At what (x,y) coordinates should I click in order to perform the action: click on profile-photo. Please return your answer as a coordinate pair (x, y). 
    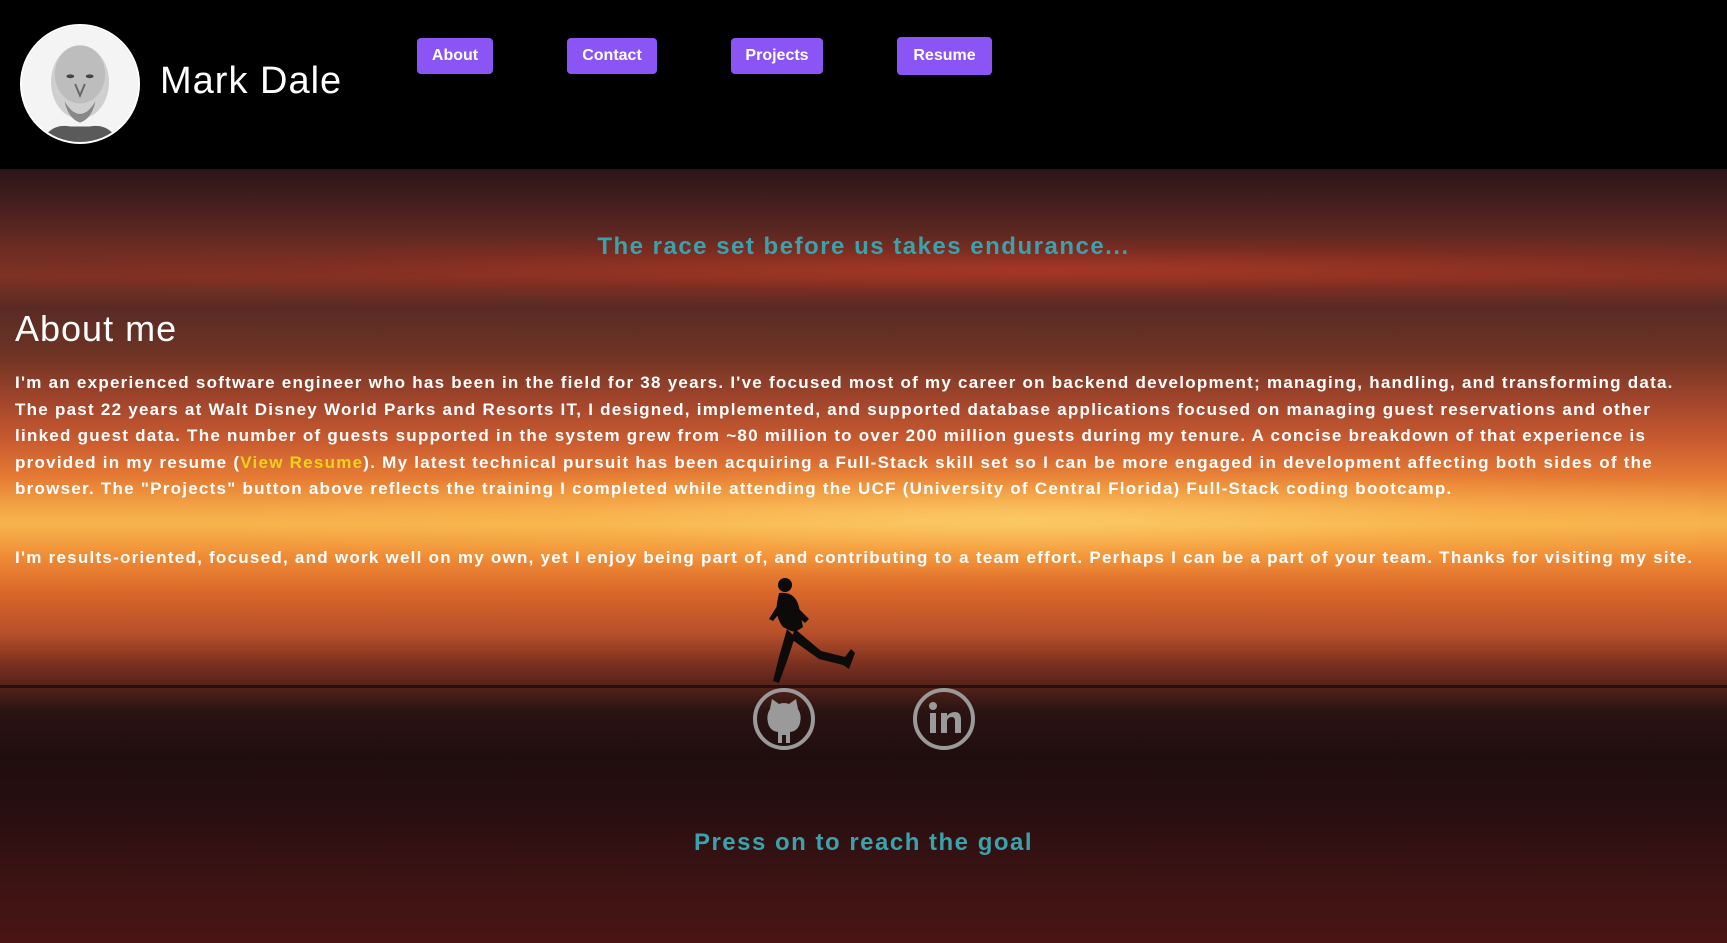
    Looking at the image, I should click on (80, 84).